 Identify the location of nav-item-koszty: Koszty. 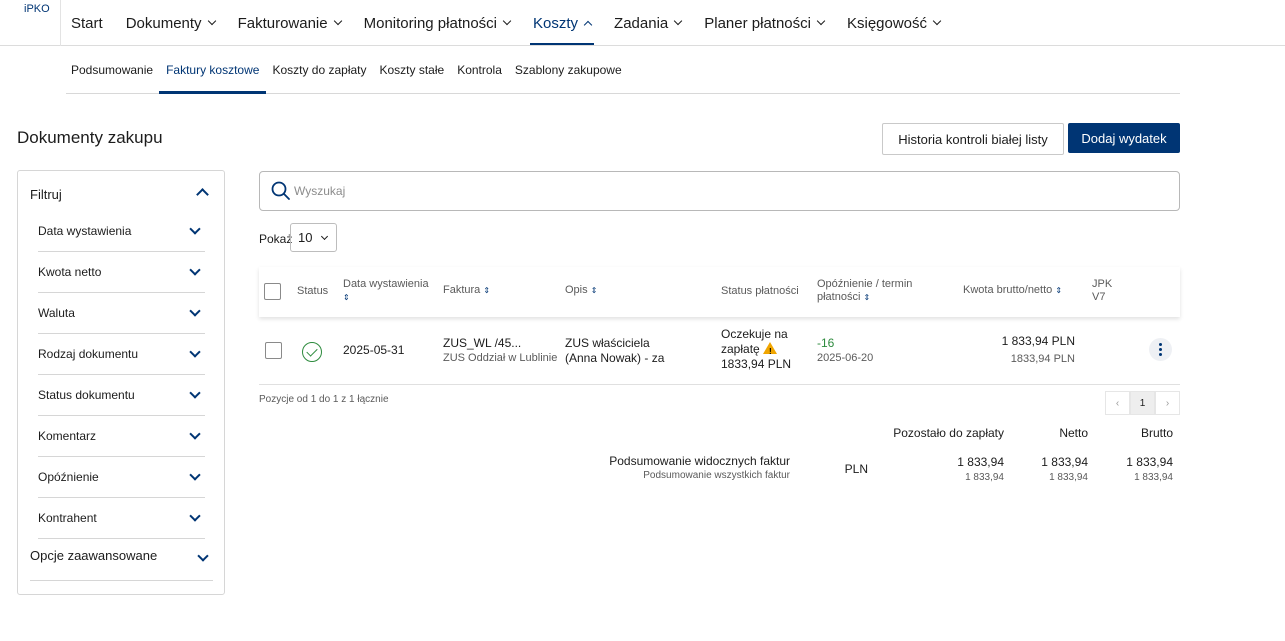
(562, 23).